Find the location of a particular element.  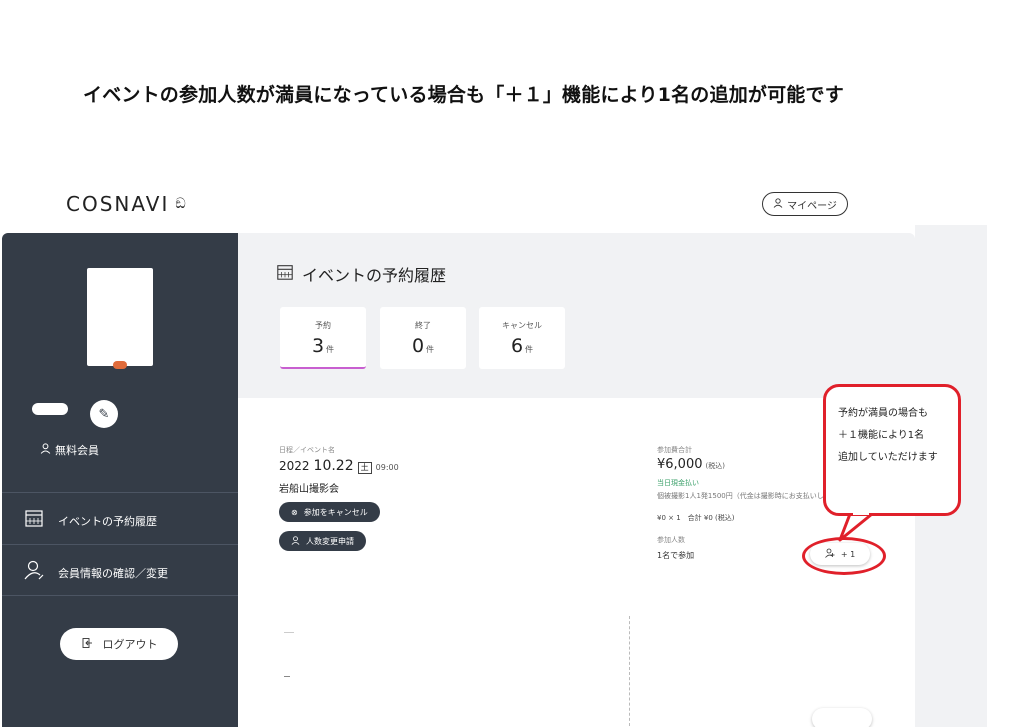

tab-reserved: 予約 3件 is located at coordinates (323, 338).